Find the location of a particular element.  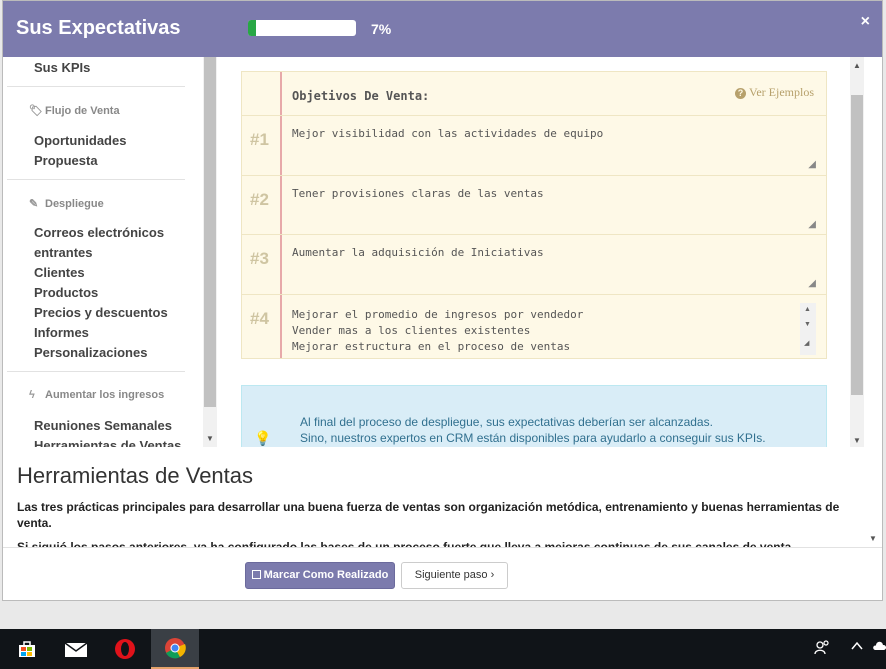

store-icon is located at coordinates (27, 649).